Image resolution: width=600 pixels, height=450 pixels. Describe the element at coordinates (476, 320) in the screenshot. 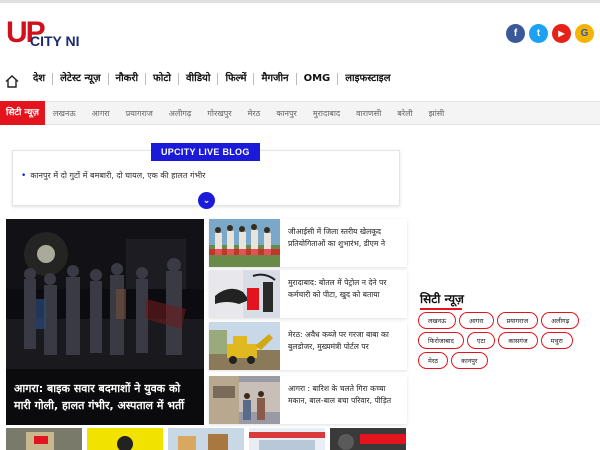

I see `city-tag-agra: आगरा` at that location.